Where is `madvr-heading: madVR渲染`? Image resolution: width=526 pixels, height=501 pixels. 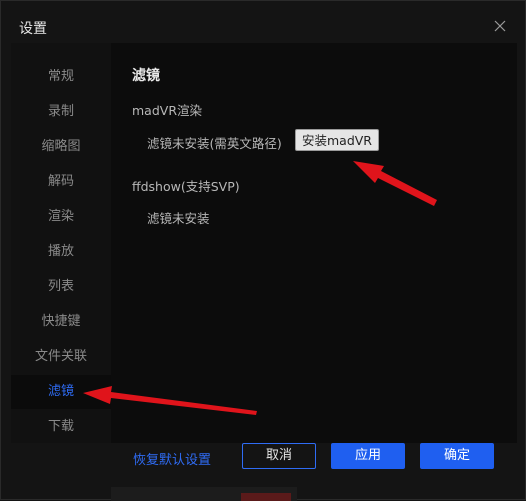
madvr-heading: madVR渲染 is located at coordinates (167, 110).